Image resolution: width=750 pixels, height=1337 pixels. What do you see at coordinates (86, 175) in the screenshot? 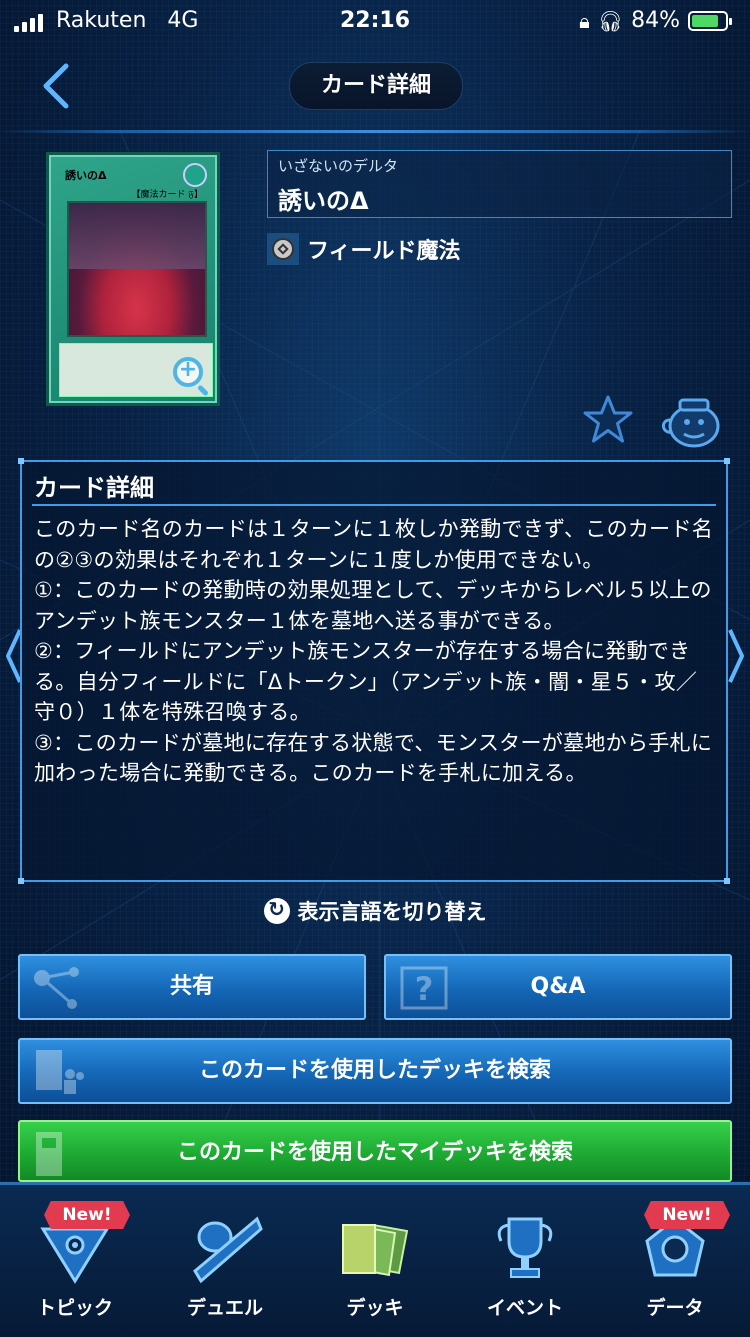
I see `card-art-name: 誘いのΔ` at bounding box center [86, 175].